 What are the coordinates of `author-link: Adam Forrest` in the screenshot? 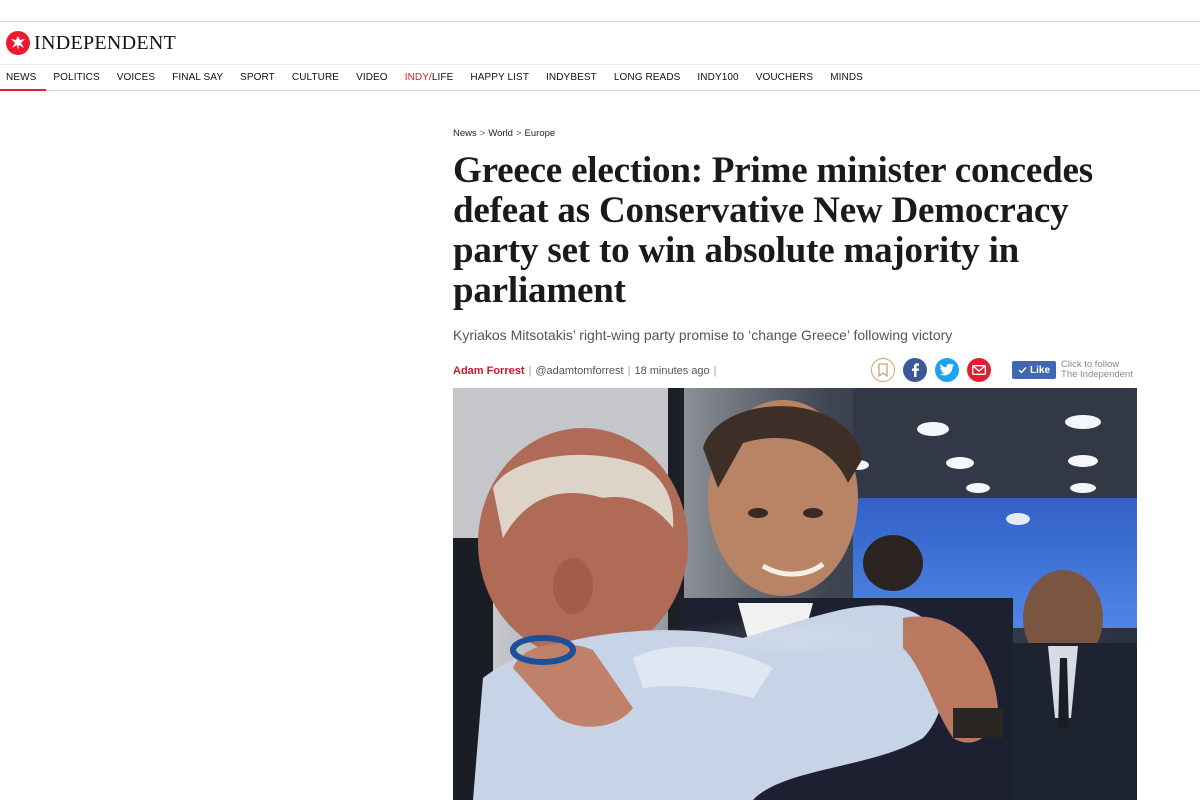 It's located at (489, 371).